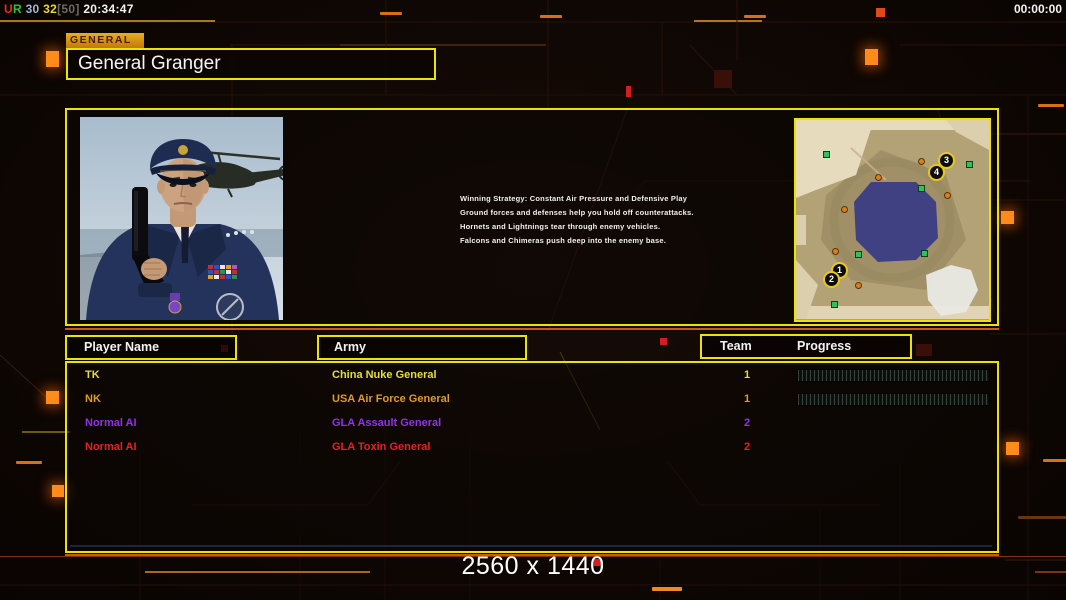 The height and width of the screenshot is (600, 1066). Describe the element at coordinates (122, 347) in the screenshot. I see `header-player-label: Player Name` at that location.